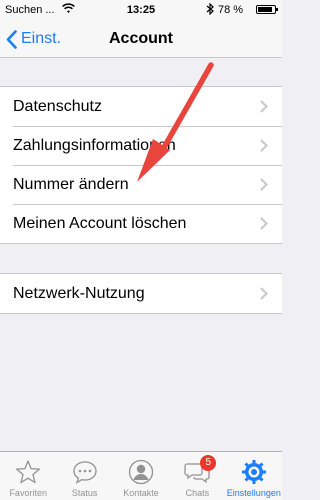 The width and height of the screenshot is (320, 500). I want to click on row-account-loeschen: Meinen Account löschen, so click(141, 223).